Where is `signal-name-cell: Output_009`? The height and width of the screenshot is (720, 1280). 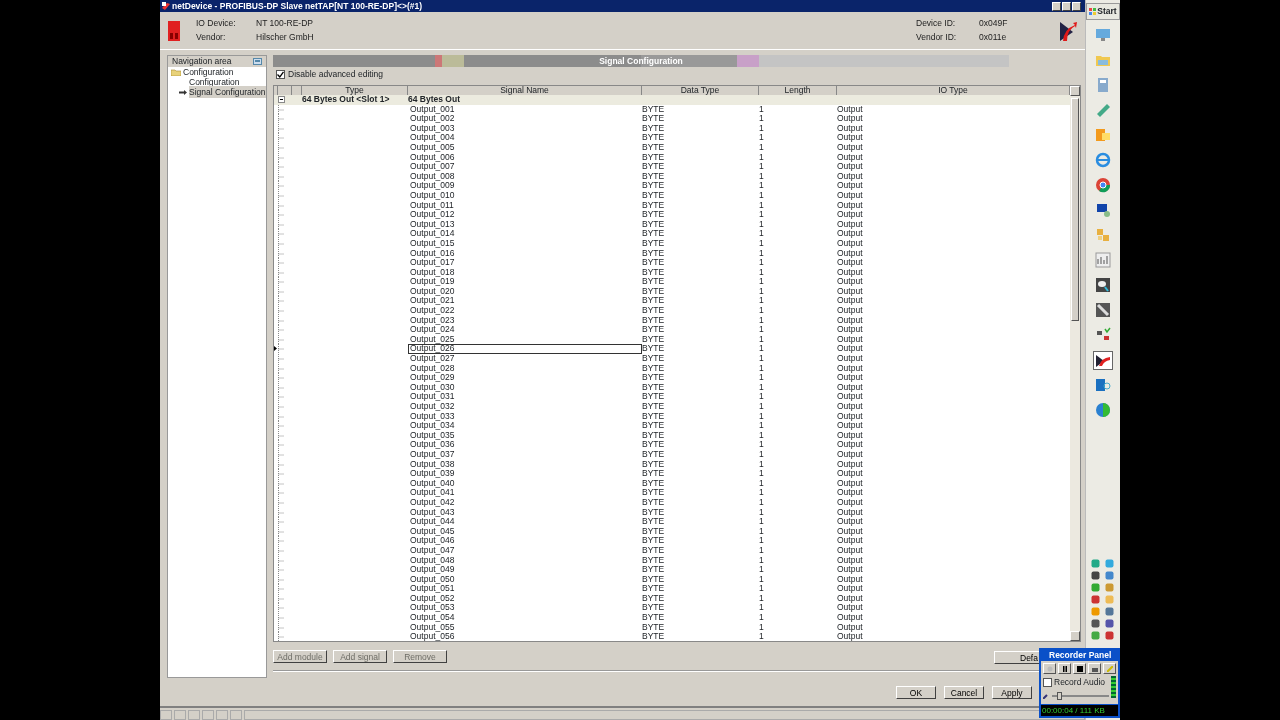 signal-name-cell: Output_009 is located at coordinates (525, 186).